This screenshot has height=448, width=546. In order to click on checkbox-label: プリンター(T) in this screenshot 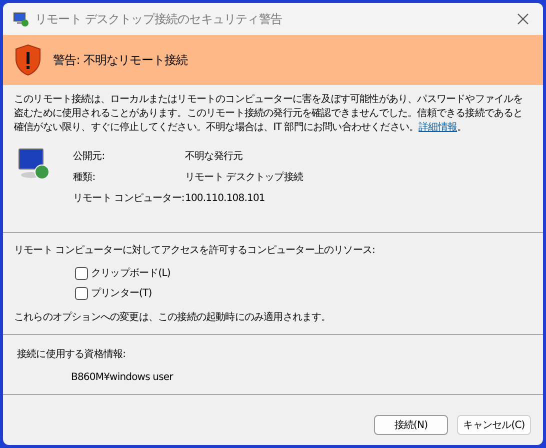, I will do `click(121, 293)`.